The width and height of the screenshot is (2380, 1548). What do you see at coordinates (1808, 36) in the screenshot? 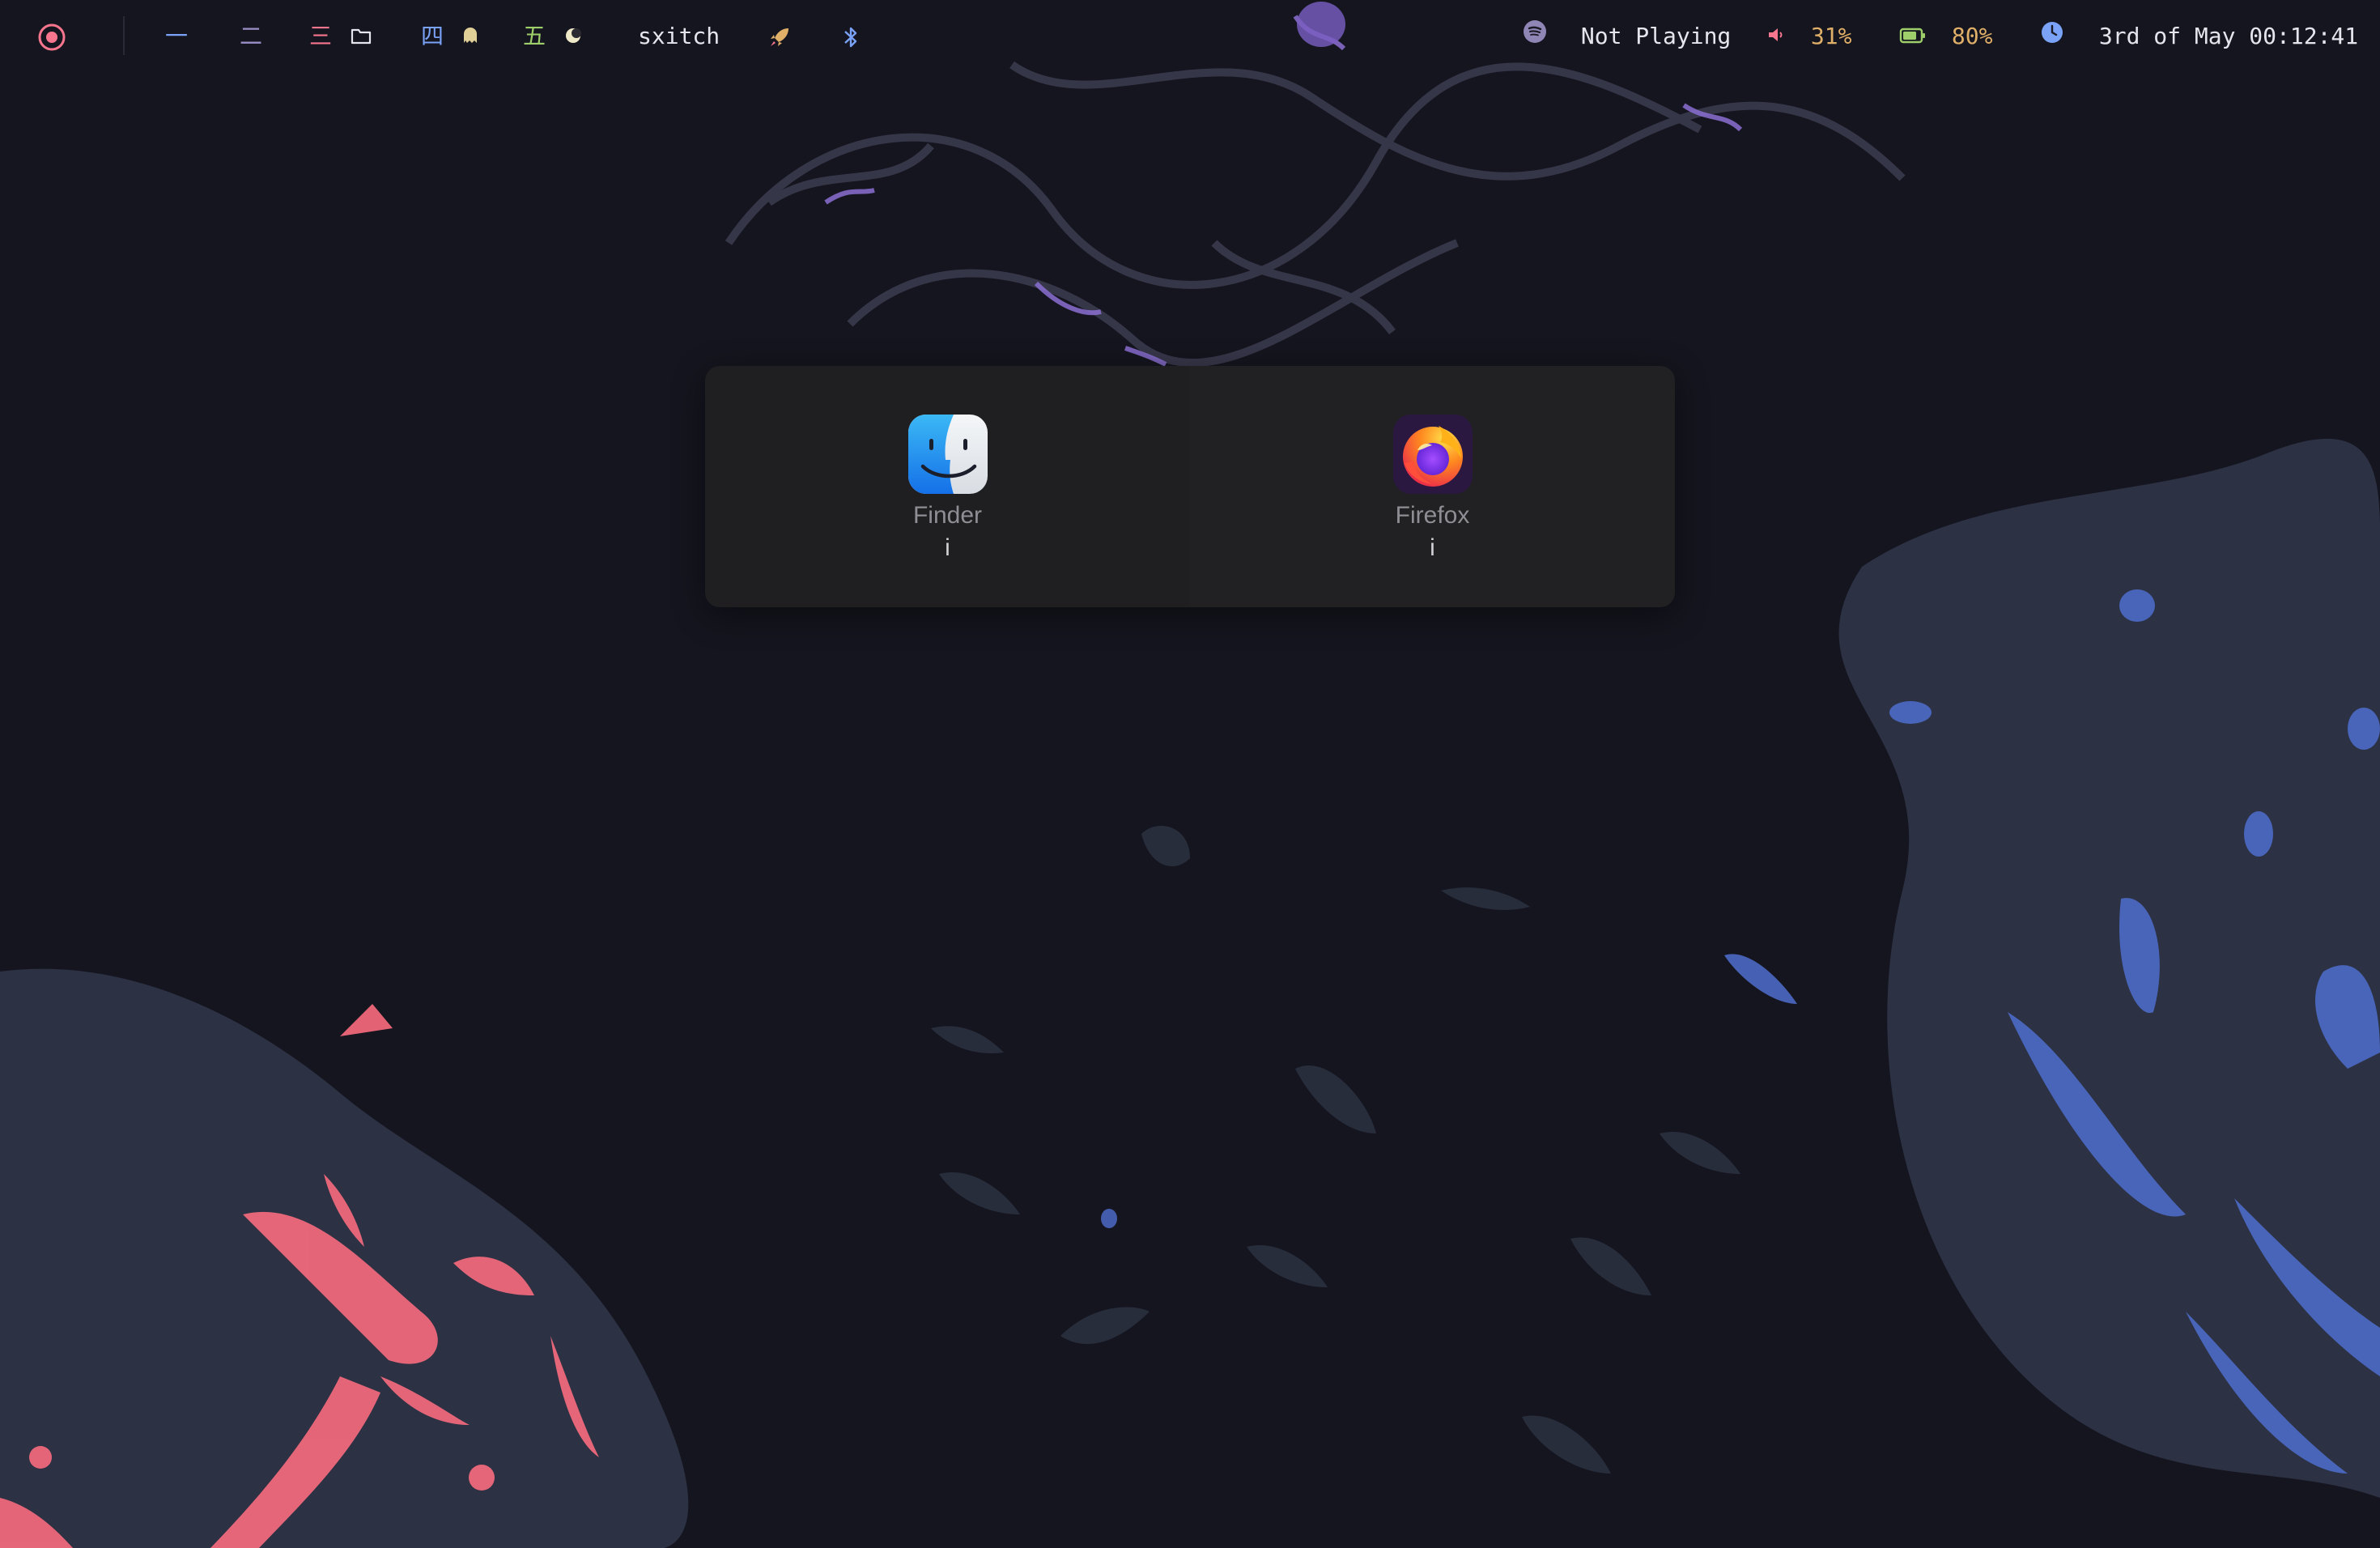
I see `volume-widget: 31%` at bounding box center [1808, 36].